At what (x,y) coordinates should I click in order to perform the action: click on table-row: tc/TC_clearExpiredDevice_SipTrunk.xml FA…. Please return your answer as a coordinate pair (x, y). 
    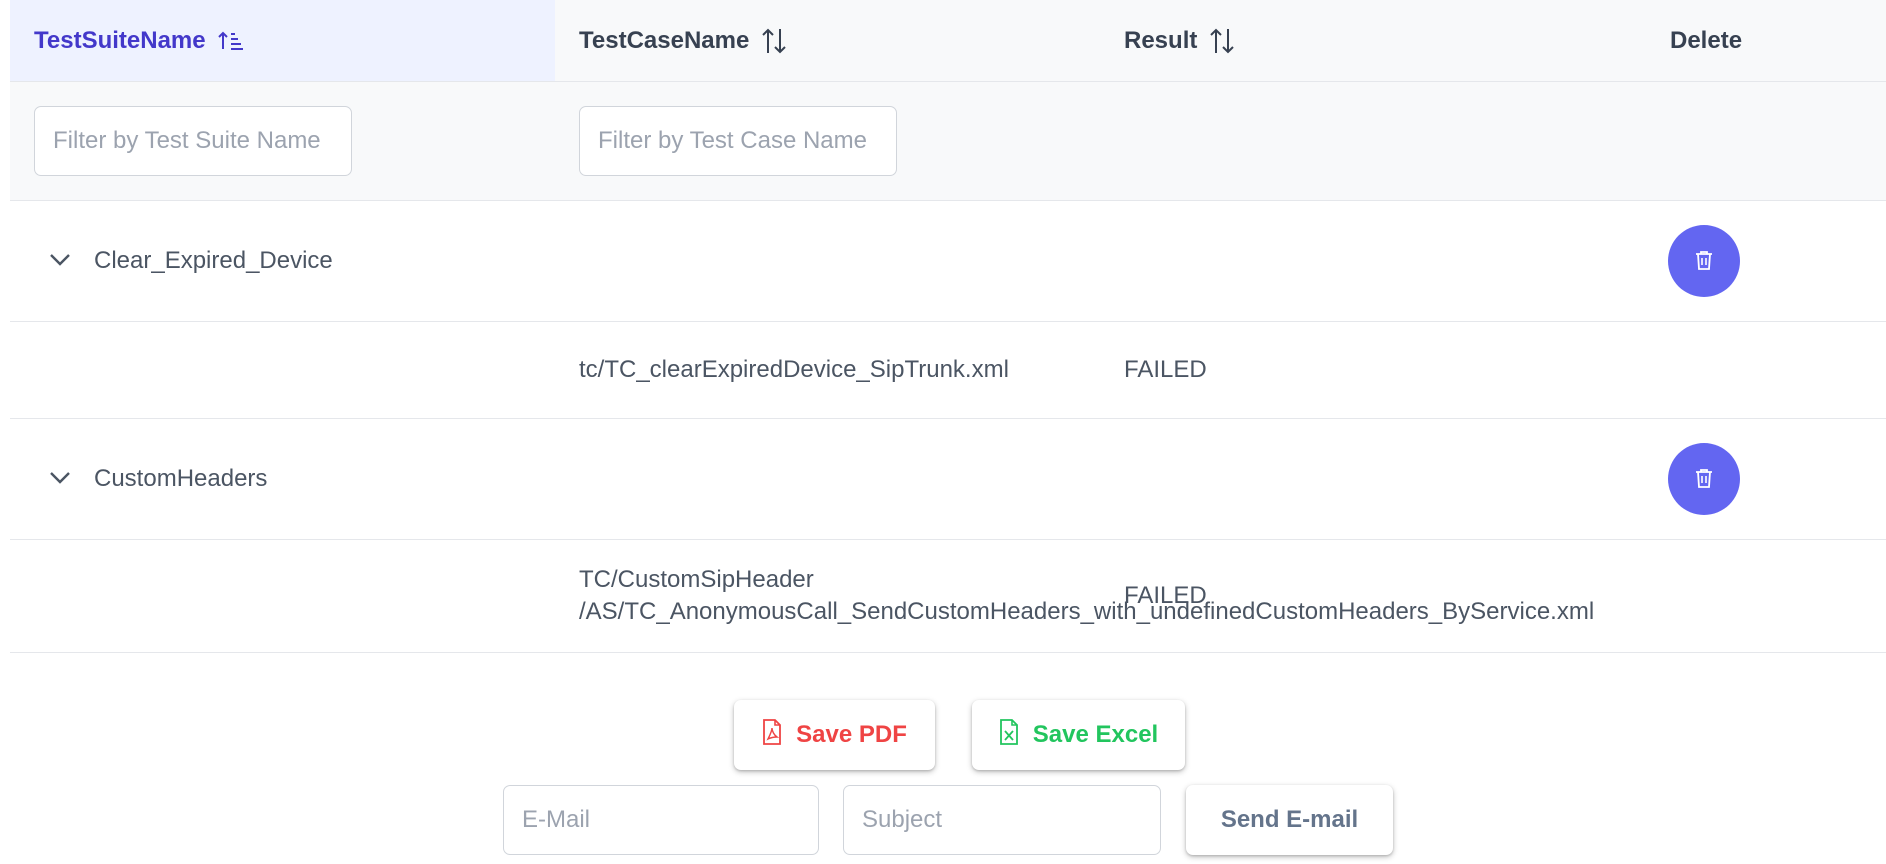
    Looking at the image, I should click on (948, 370).